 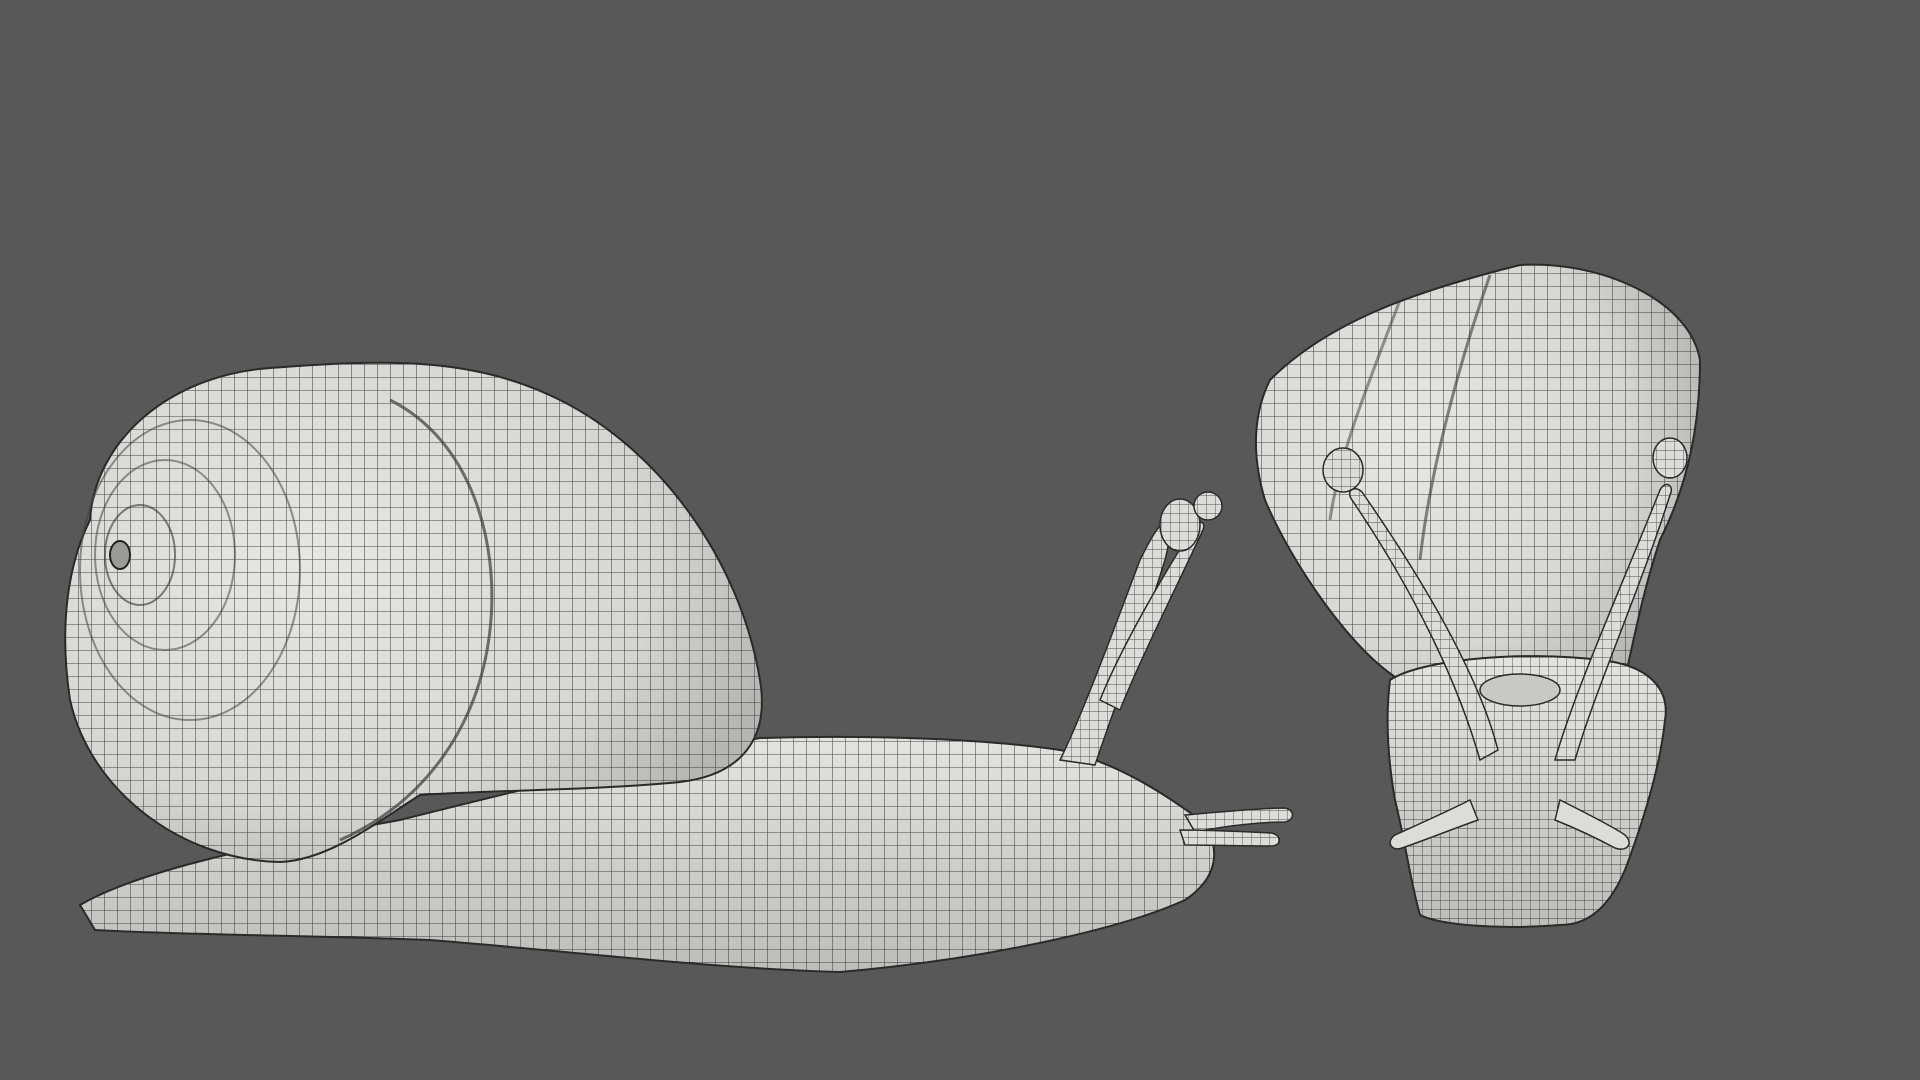 I want to click on snail-side-lower-tentacles, so click(x=1236, y=827).